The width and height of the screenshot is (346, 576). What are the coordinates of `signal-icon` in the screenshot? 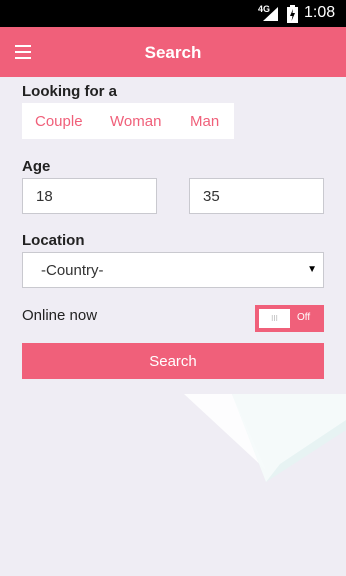 It's located at (270, 14).